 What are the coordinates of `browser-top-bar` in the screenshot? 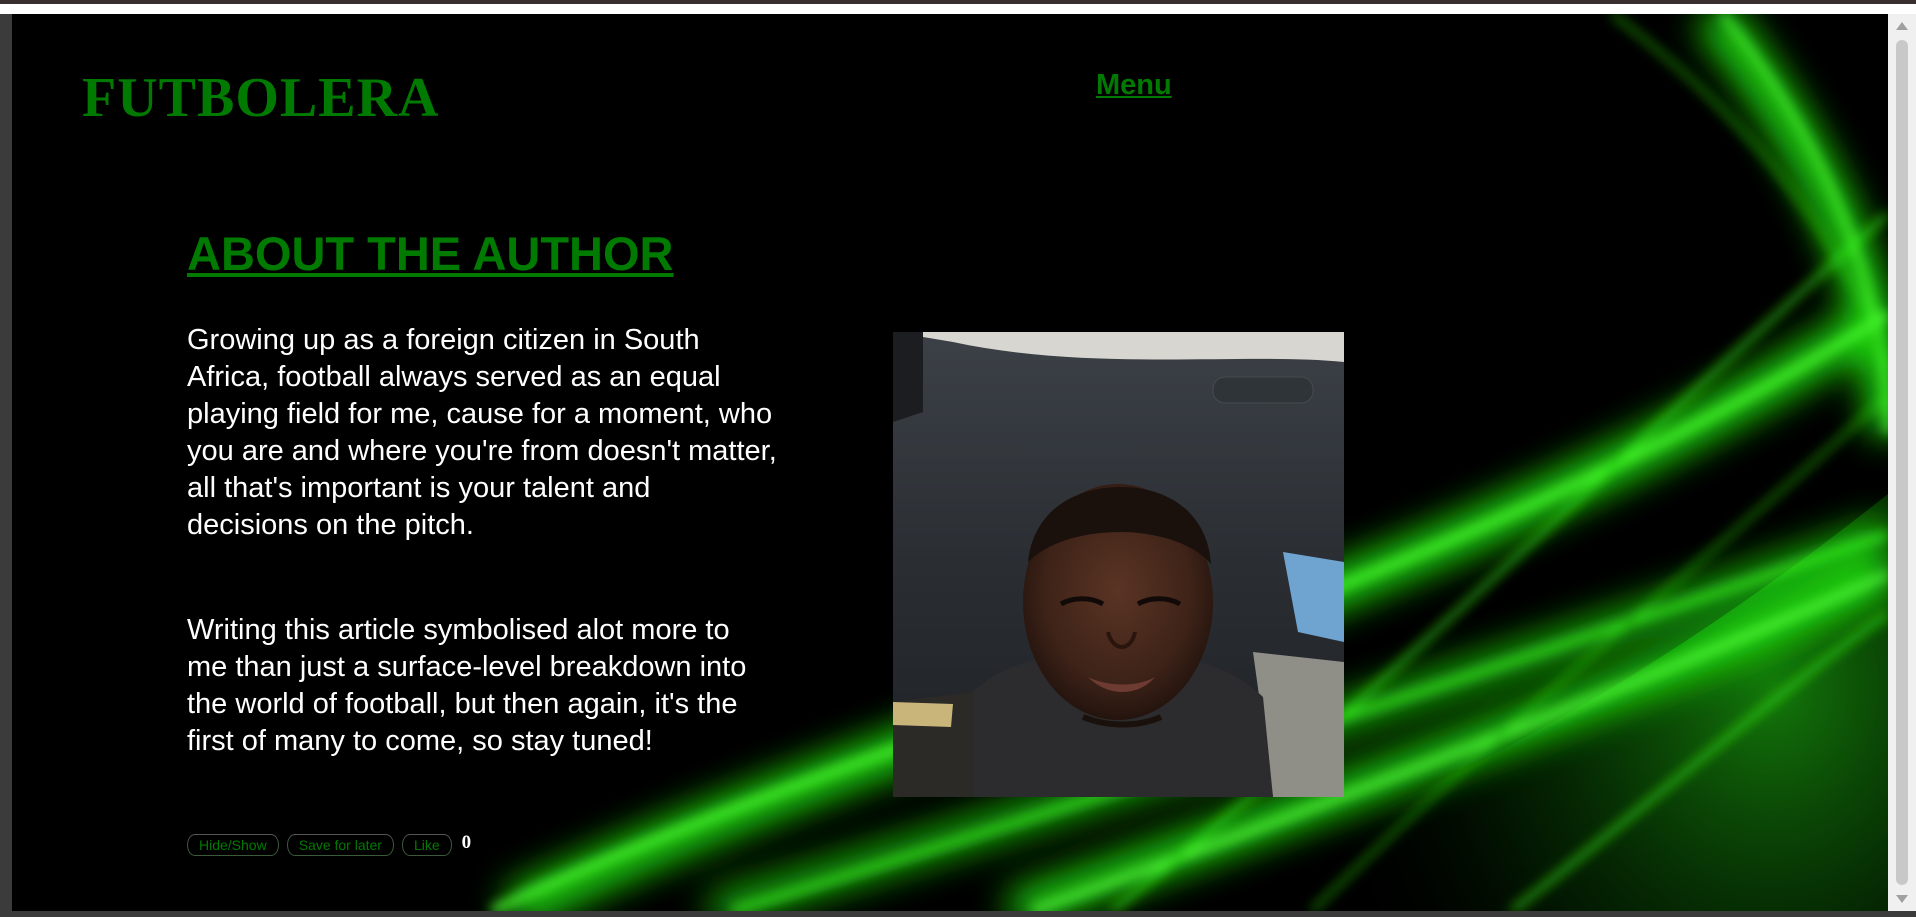 It's located at (958, 9).